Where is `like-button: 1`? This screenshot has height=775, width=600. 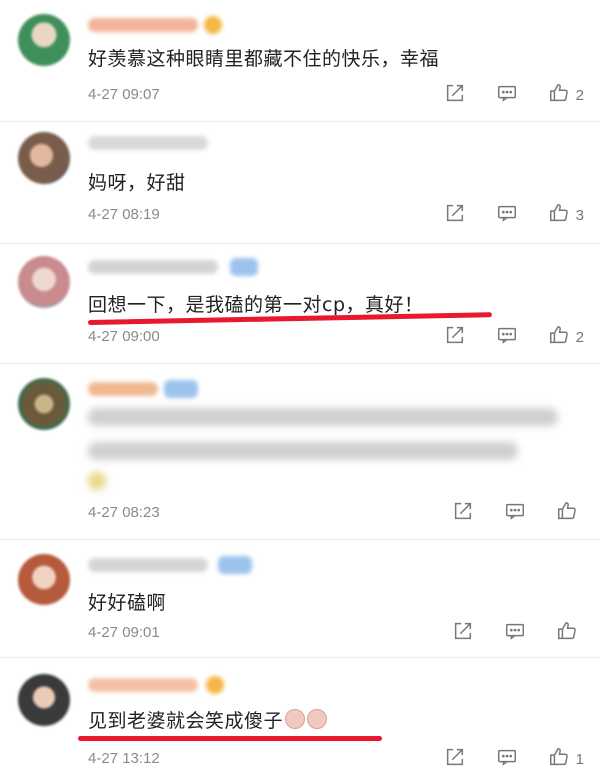 like-button: 1 is located at coordinates (566, 759).